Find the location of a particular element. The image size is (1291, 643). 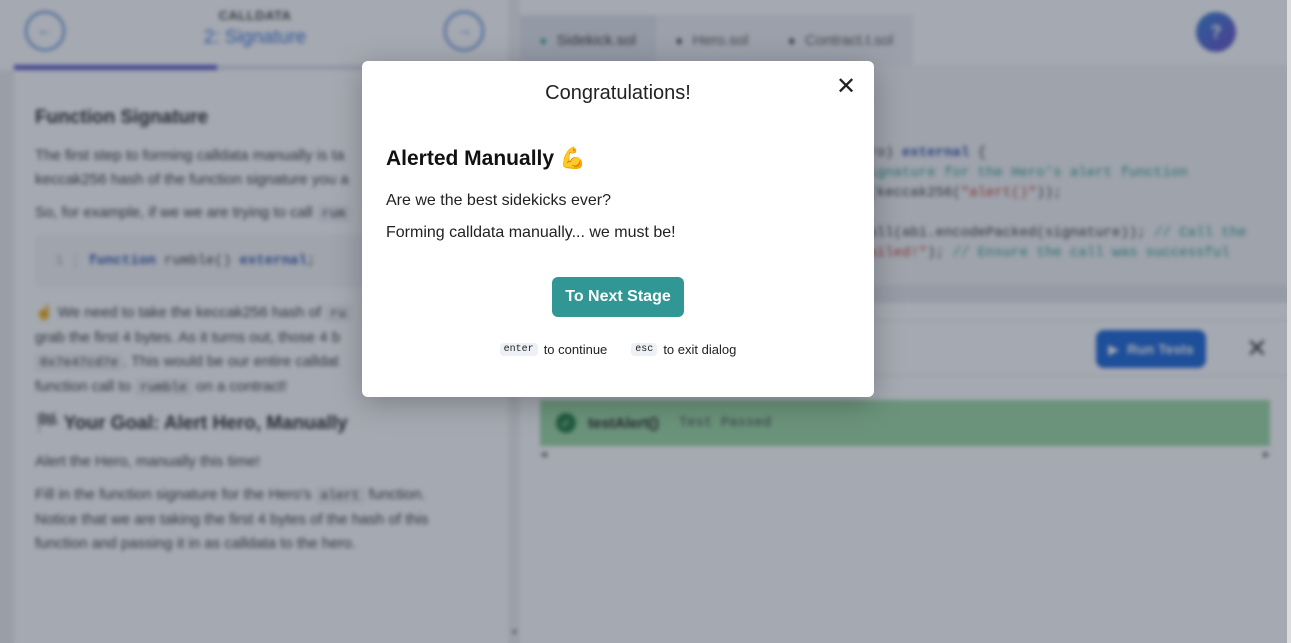

flexed-biceps-icon: 💪 is located at coordinates (573, 158).